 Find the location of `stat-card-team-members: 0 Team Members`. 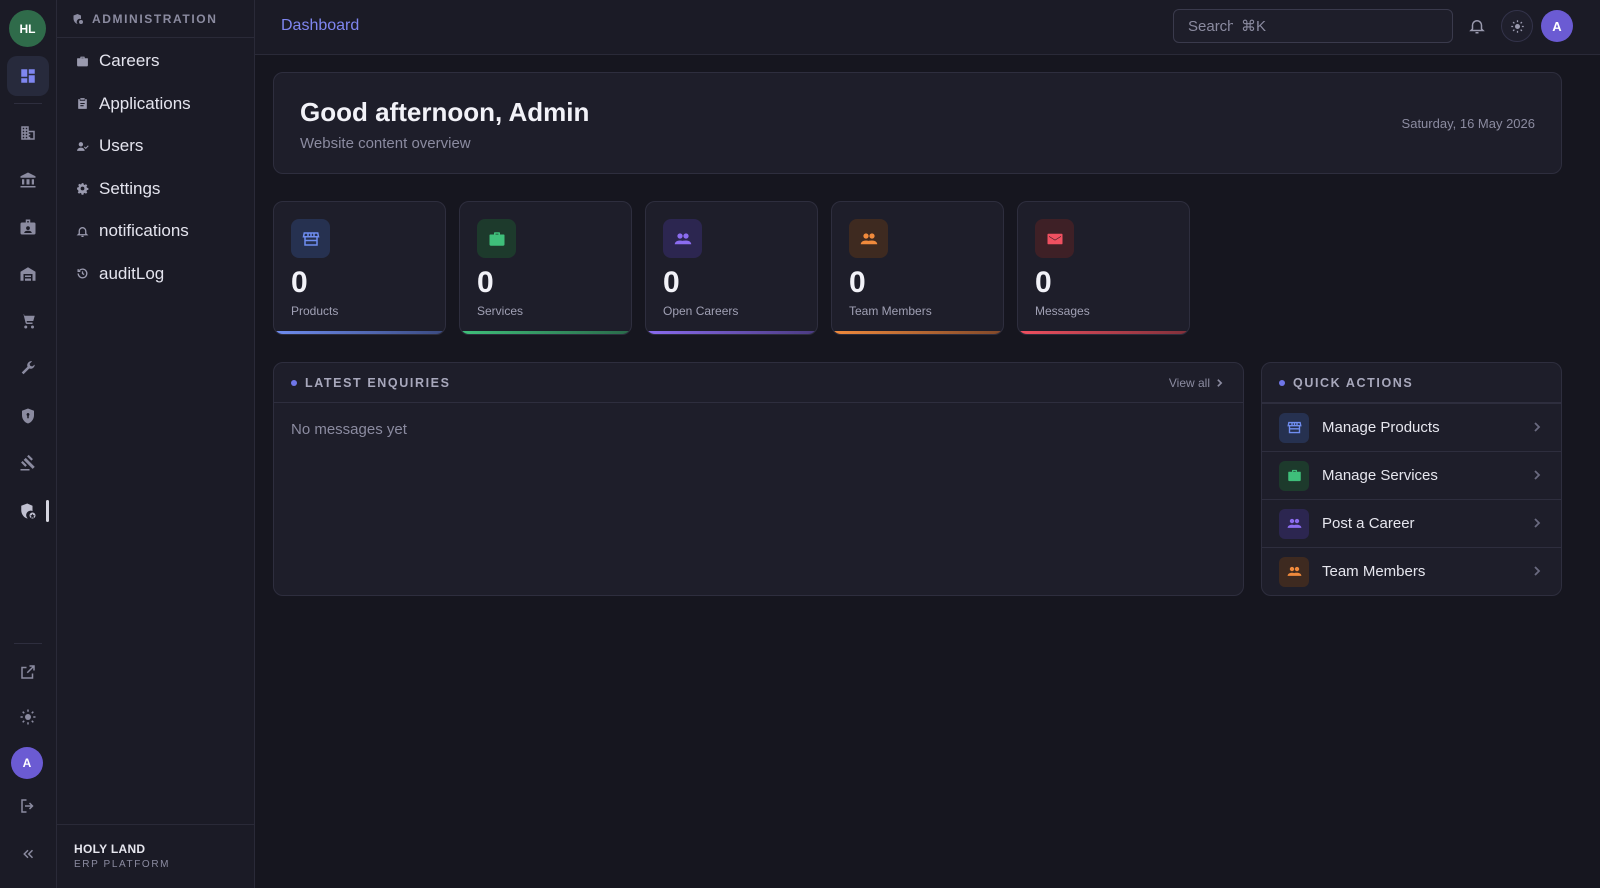

stat-card-team-members: 0 Team Members is located at coordinates (917, 268).